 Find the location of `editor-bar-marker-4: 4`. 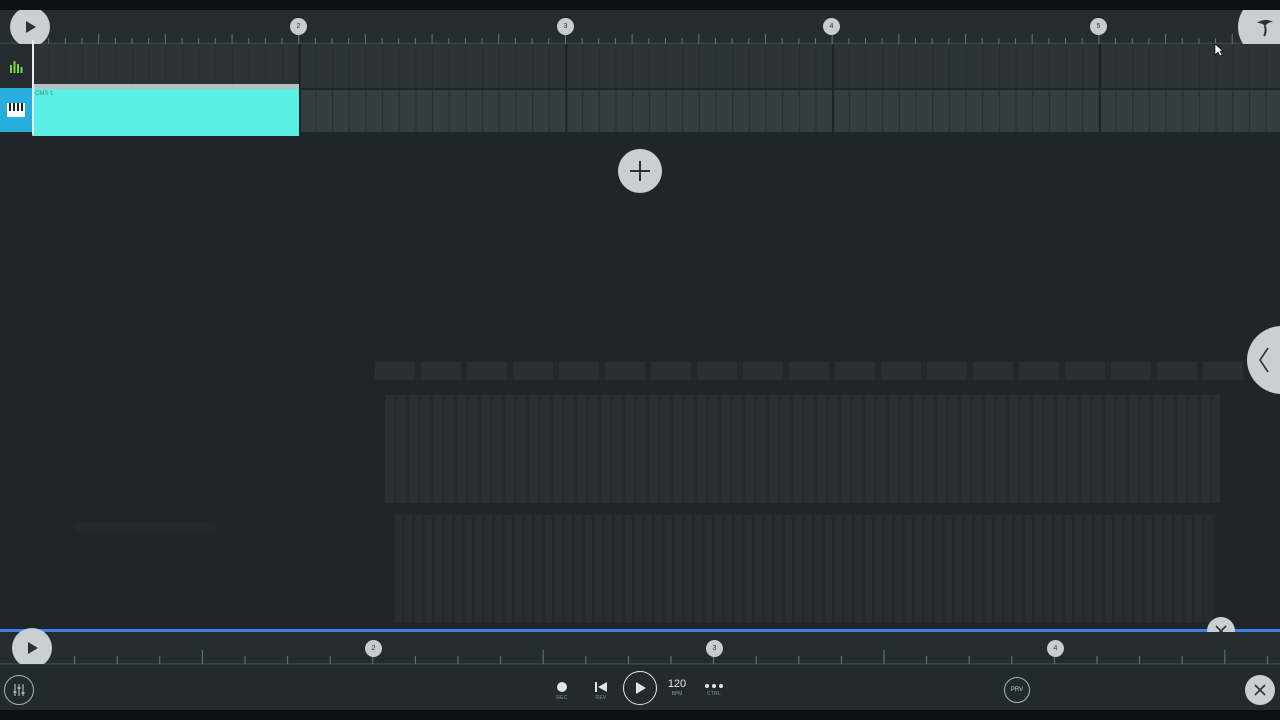

editor-bar-marker-4: 4 is located at coordinates (1055, 648).